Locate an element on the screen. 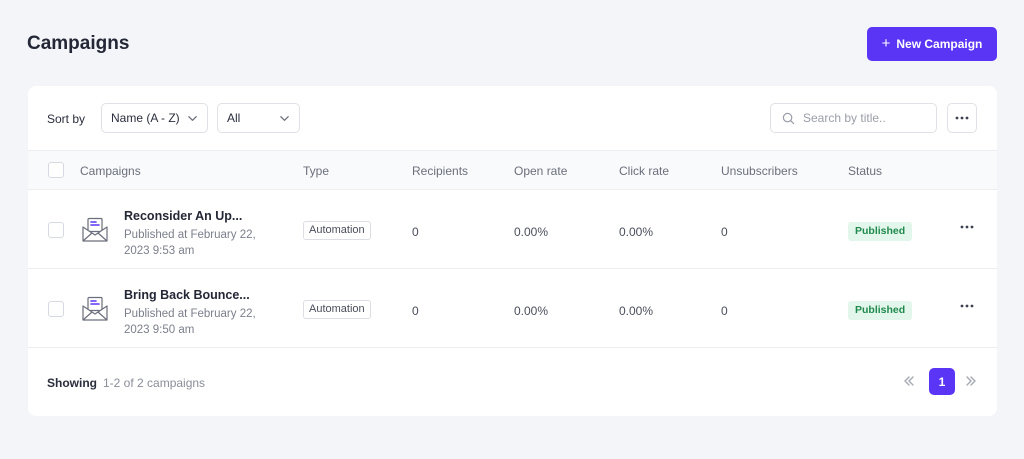  published-date: Published at February 22, 2023 9:50 am is located at coordinates (190, 322).